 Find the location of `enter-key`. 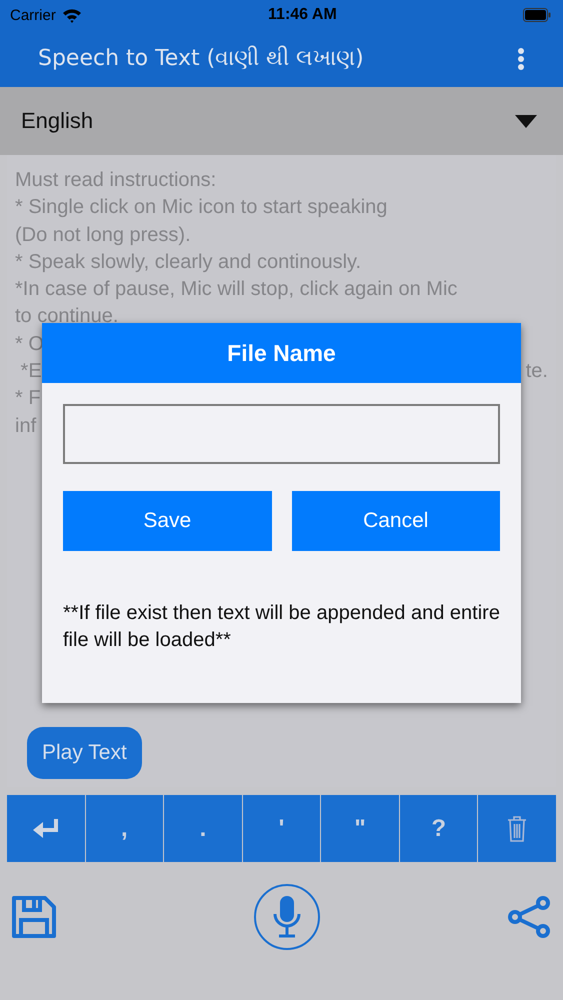

enter-key is located at coordinates (46, 828).